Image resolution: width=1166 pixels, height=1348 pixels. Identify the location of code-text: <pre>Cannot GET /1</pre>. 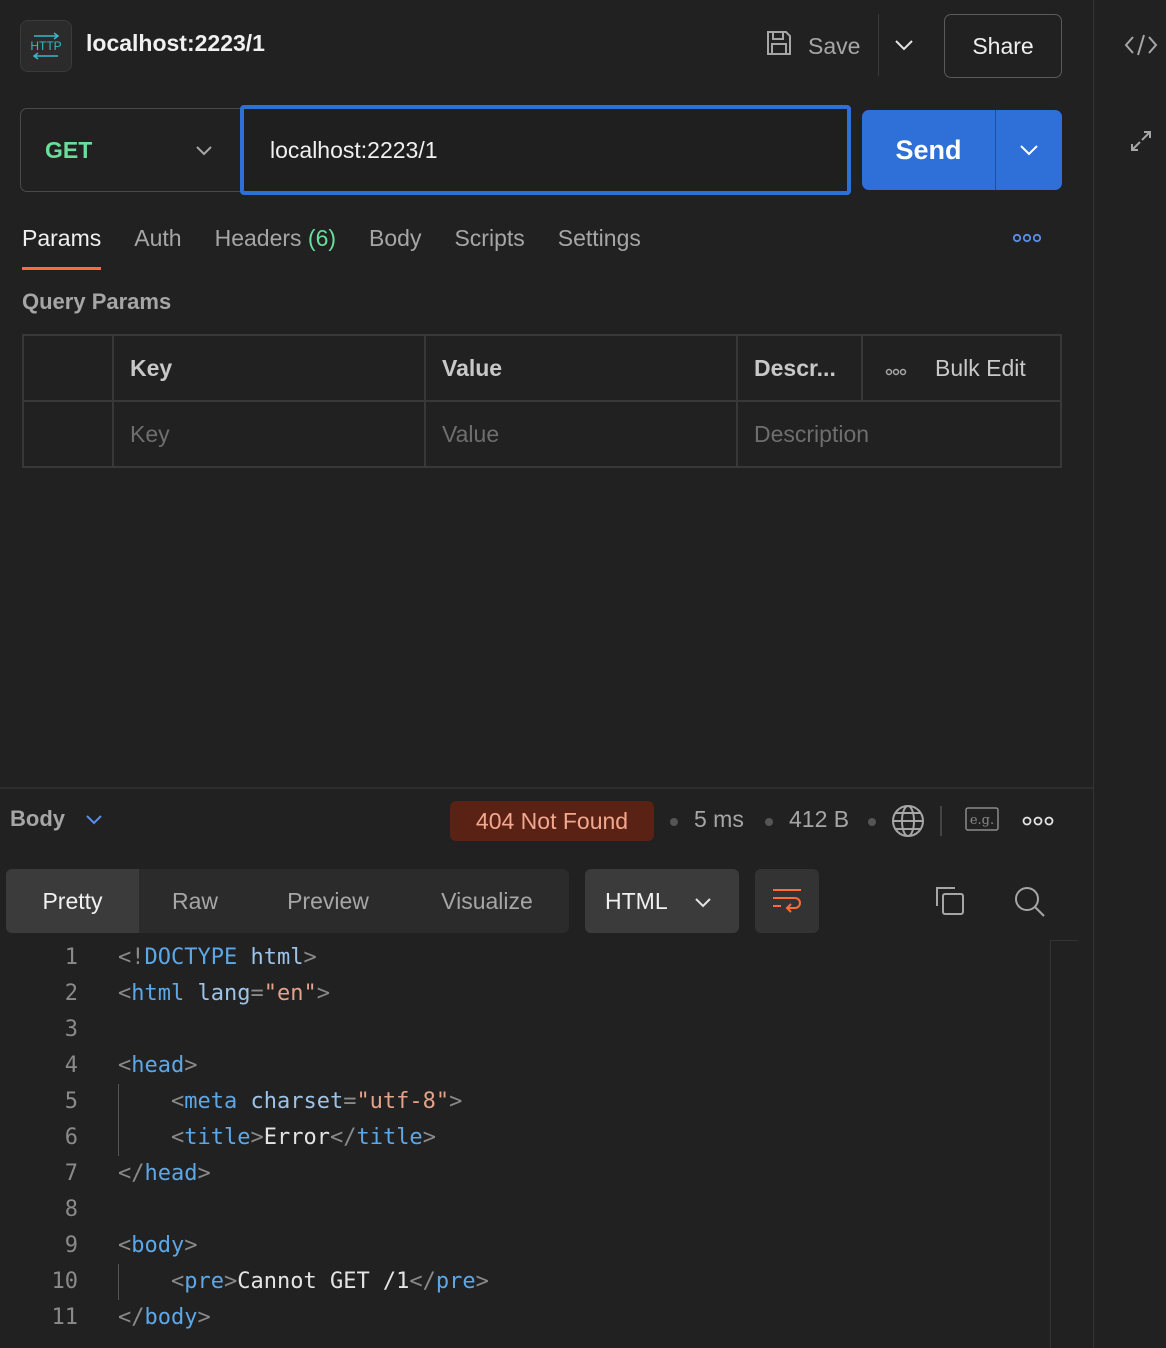
(303, 1281).